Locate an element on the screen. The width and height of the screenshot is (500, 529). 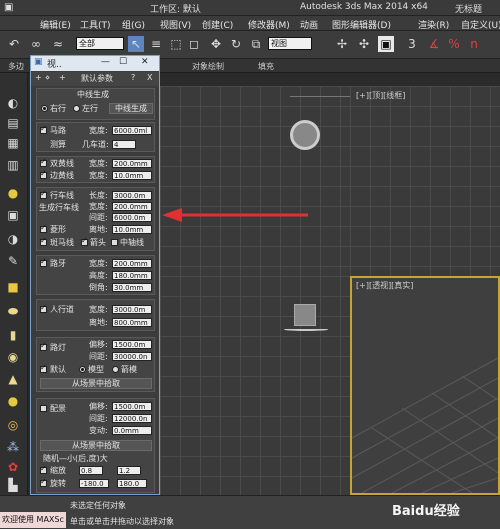
lane-gap-input: 6000.0m is located at coordinates (132, 217).